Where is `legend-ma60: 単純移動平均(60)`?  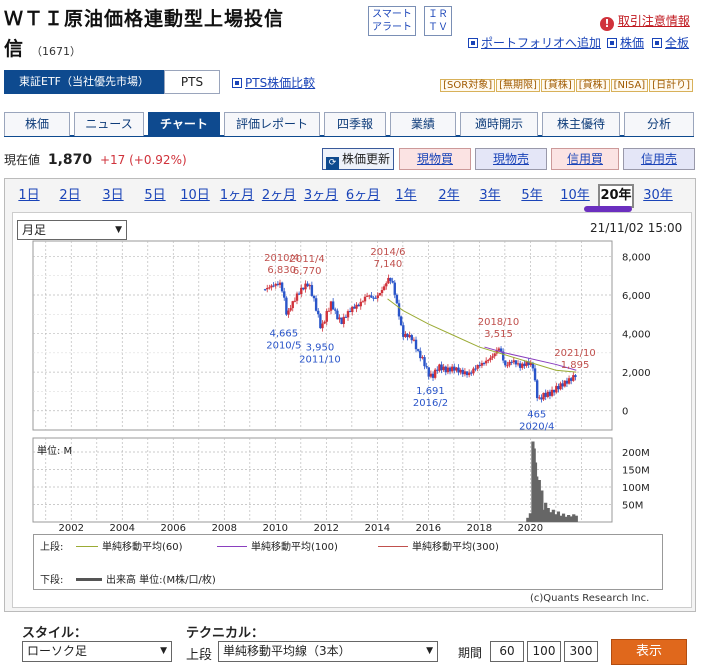 legend-ma60: 単純移動平均(60) is located at coordinates (129, 545).